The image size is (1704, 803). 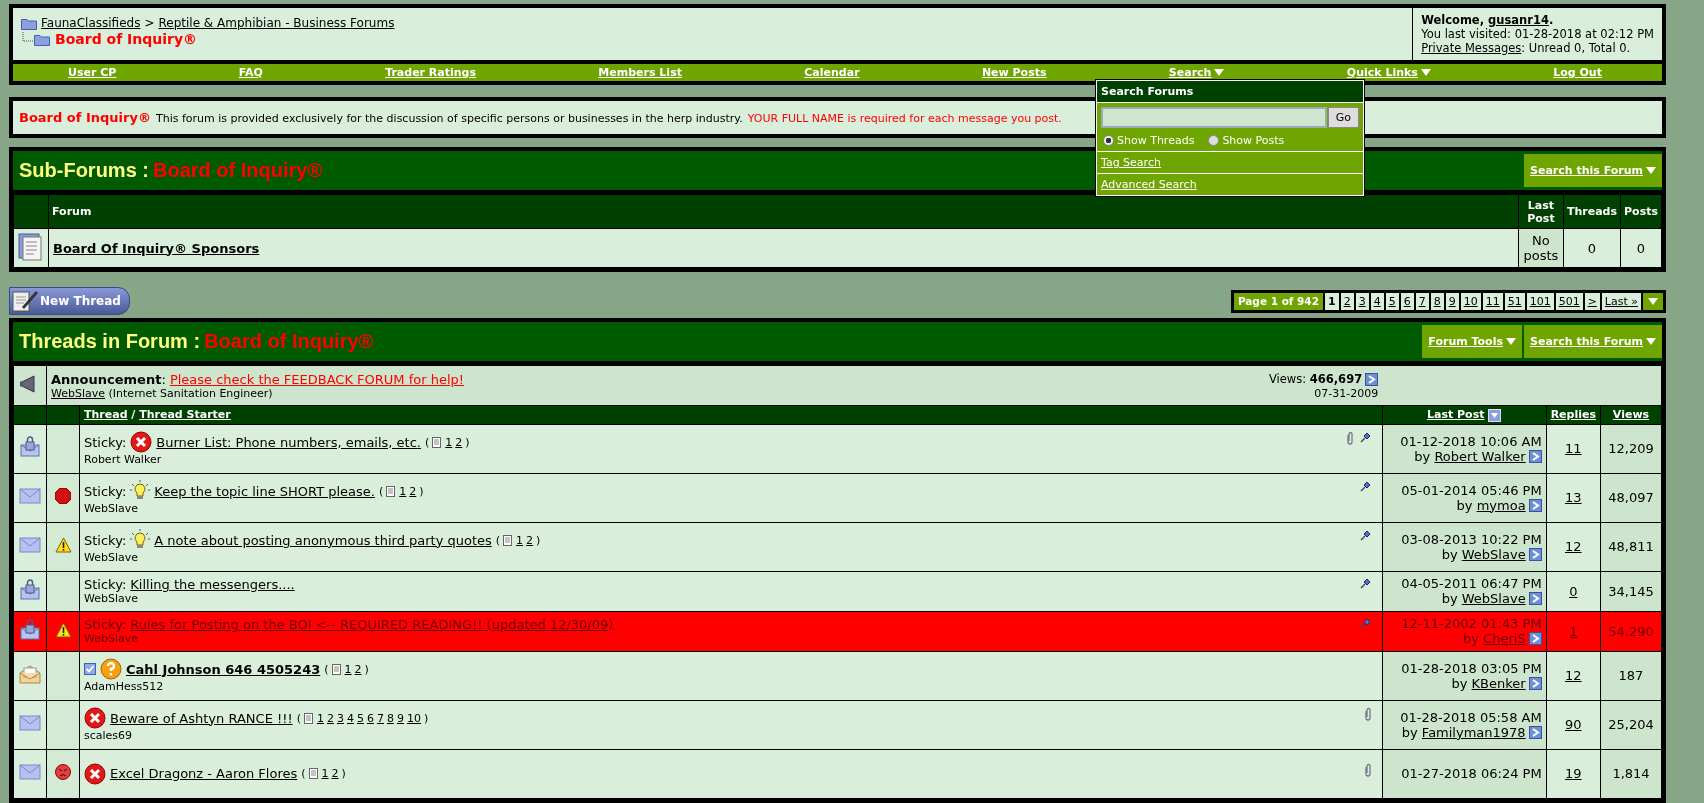 I want to click on thread-title-link: Burner List: Phone numbers, emails, etc., so click(x=288, y=442).